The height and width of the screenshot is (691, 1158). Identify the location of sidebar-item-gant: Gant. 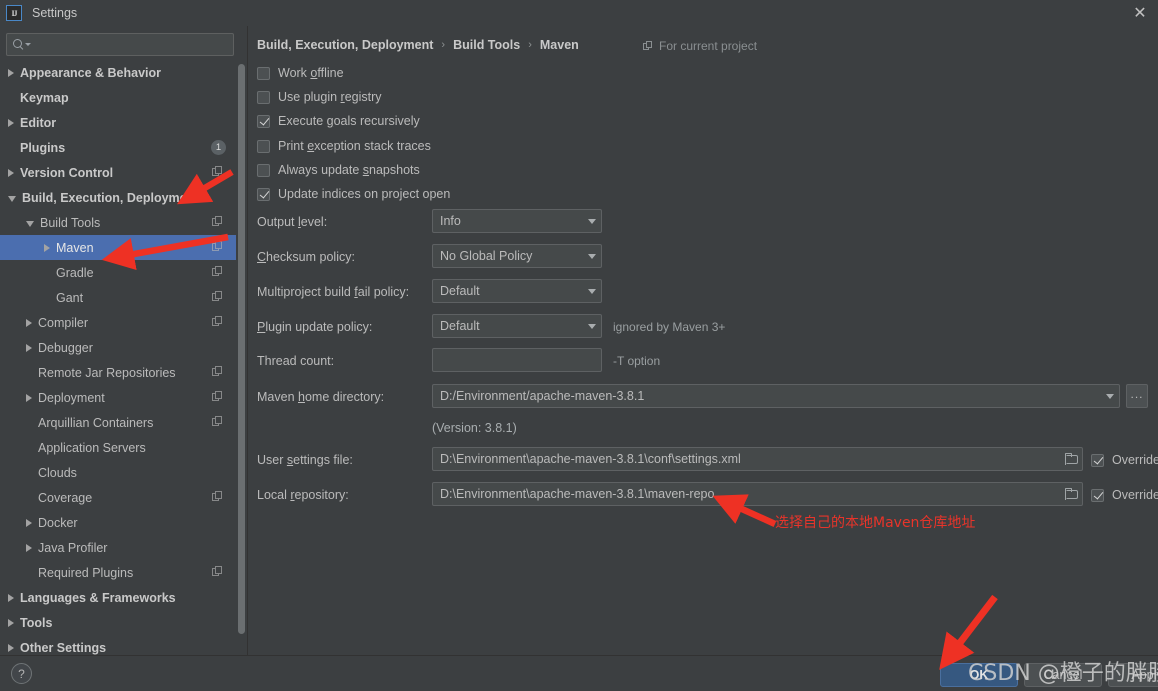
(118, 297).